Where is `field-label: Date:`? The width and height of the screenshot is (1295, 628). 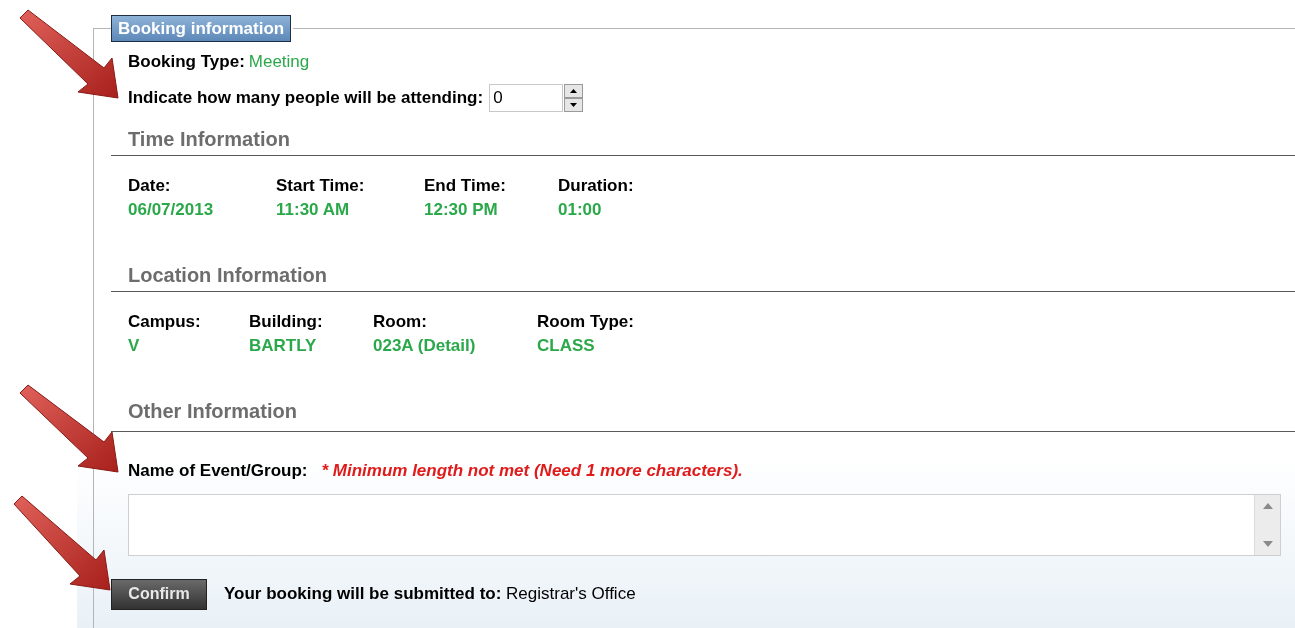
field-label: Date: is located at coordinates (150, 186).